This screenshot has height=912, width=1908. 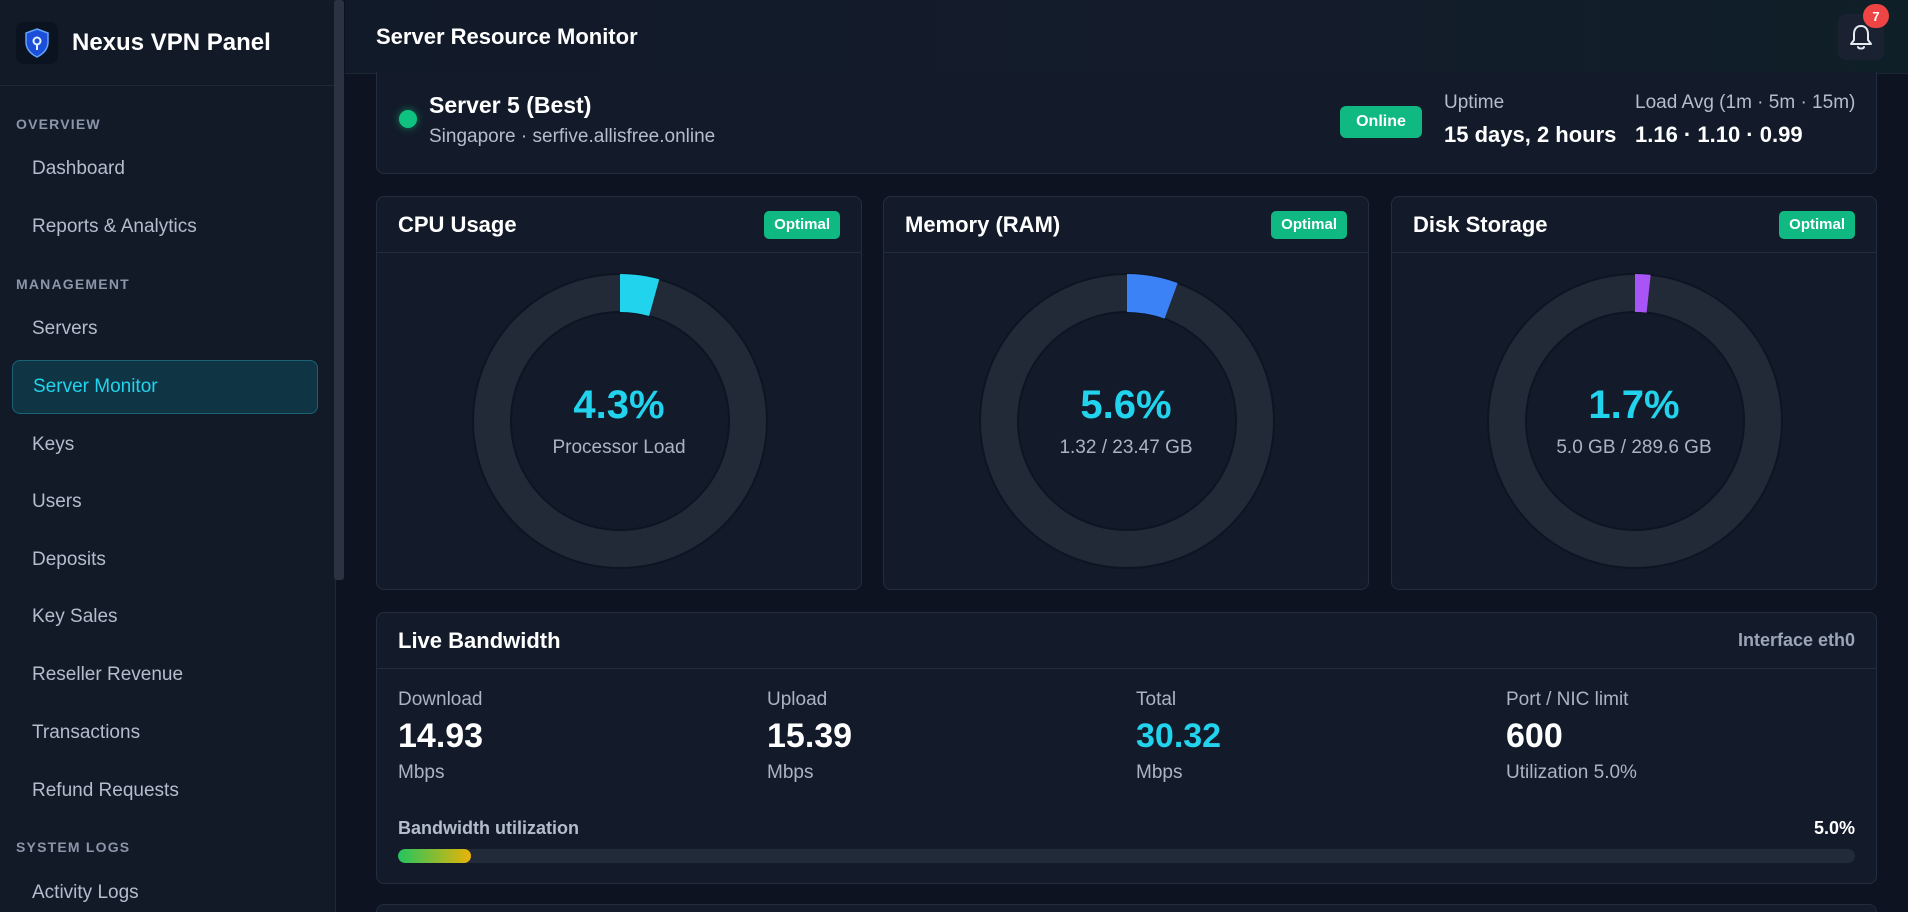 I want to click on brand-title: Nexus VPN Panel, so click(x=171, y=42).